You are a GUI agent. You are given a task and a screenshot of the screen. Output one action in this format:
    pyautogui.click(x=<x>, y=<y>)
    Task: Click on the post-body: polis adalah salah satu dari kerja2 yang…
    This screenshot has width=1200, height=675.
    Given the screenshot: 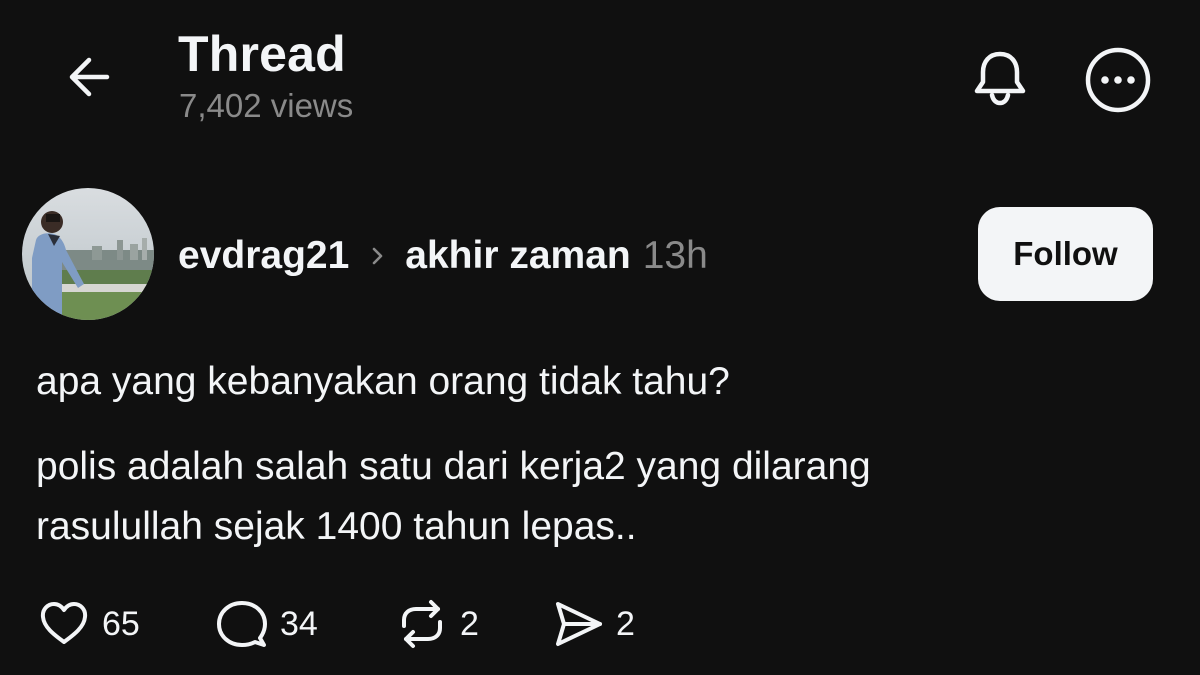 What is the action you would take?
    pyautogui.click(x=453, y=496)
    